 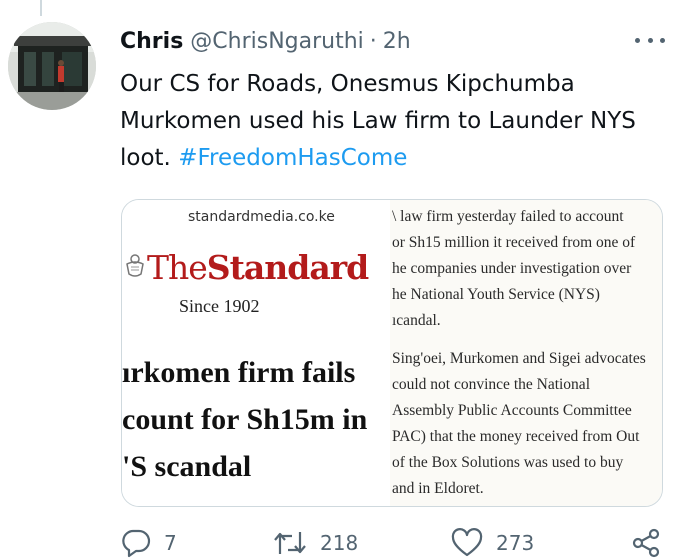 I want to click on headline-line: count for Sh15m in, so click(x=245, y=419).